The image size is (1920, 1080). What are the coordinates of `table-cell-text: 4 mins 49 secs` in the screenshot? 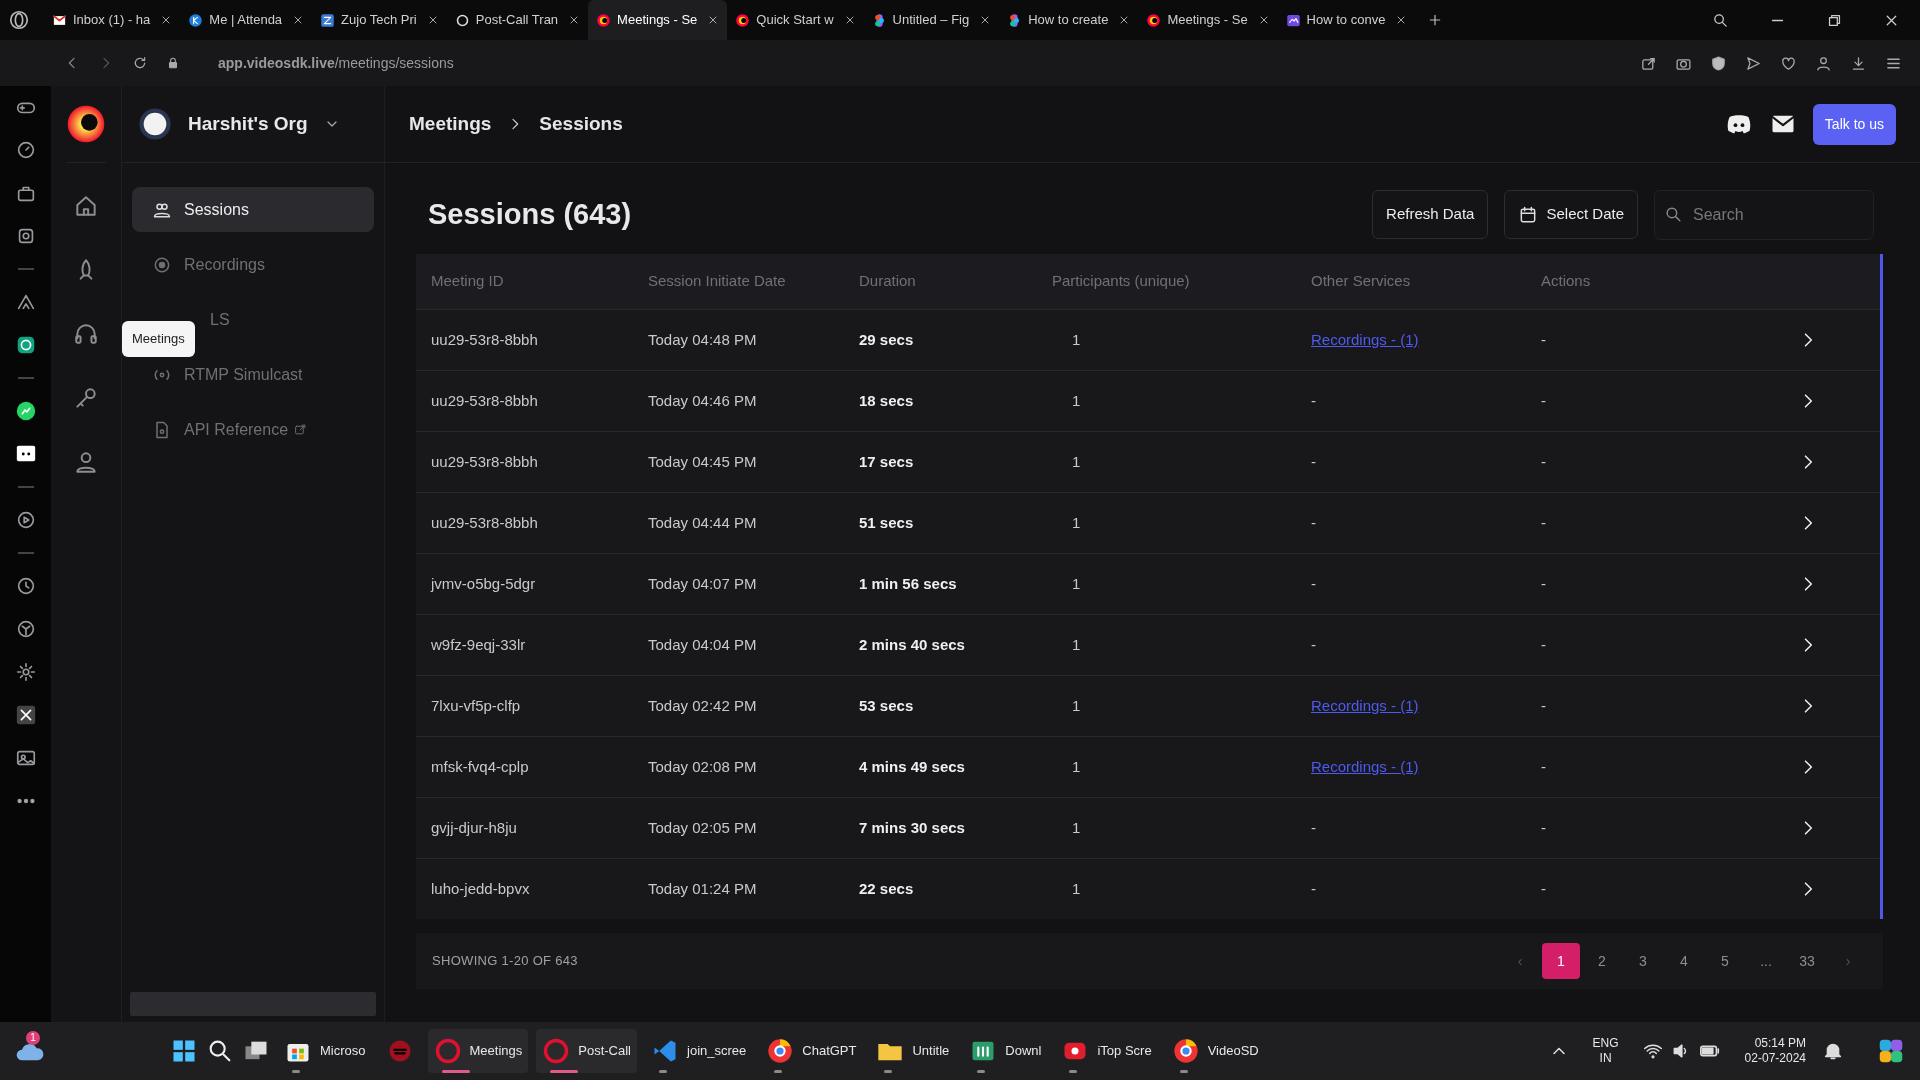 It's located at (912, 766).